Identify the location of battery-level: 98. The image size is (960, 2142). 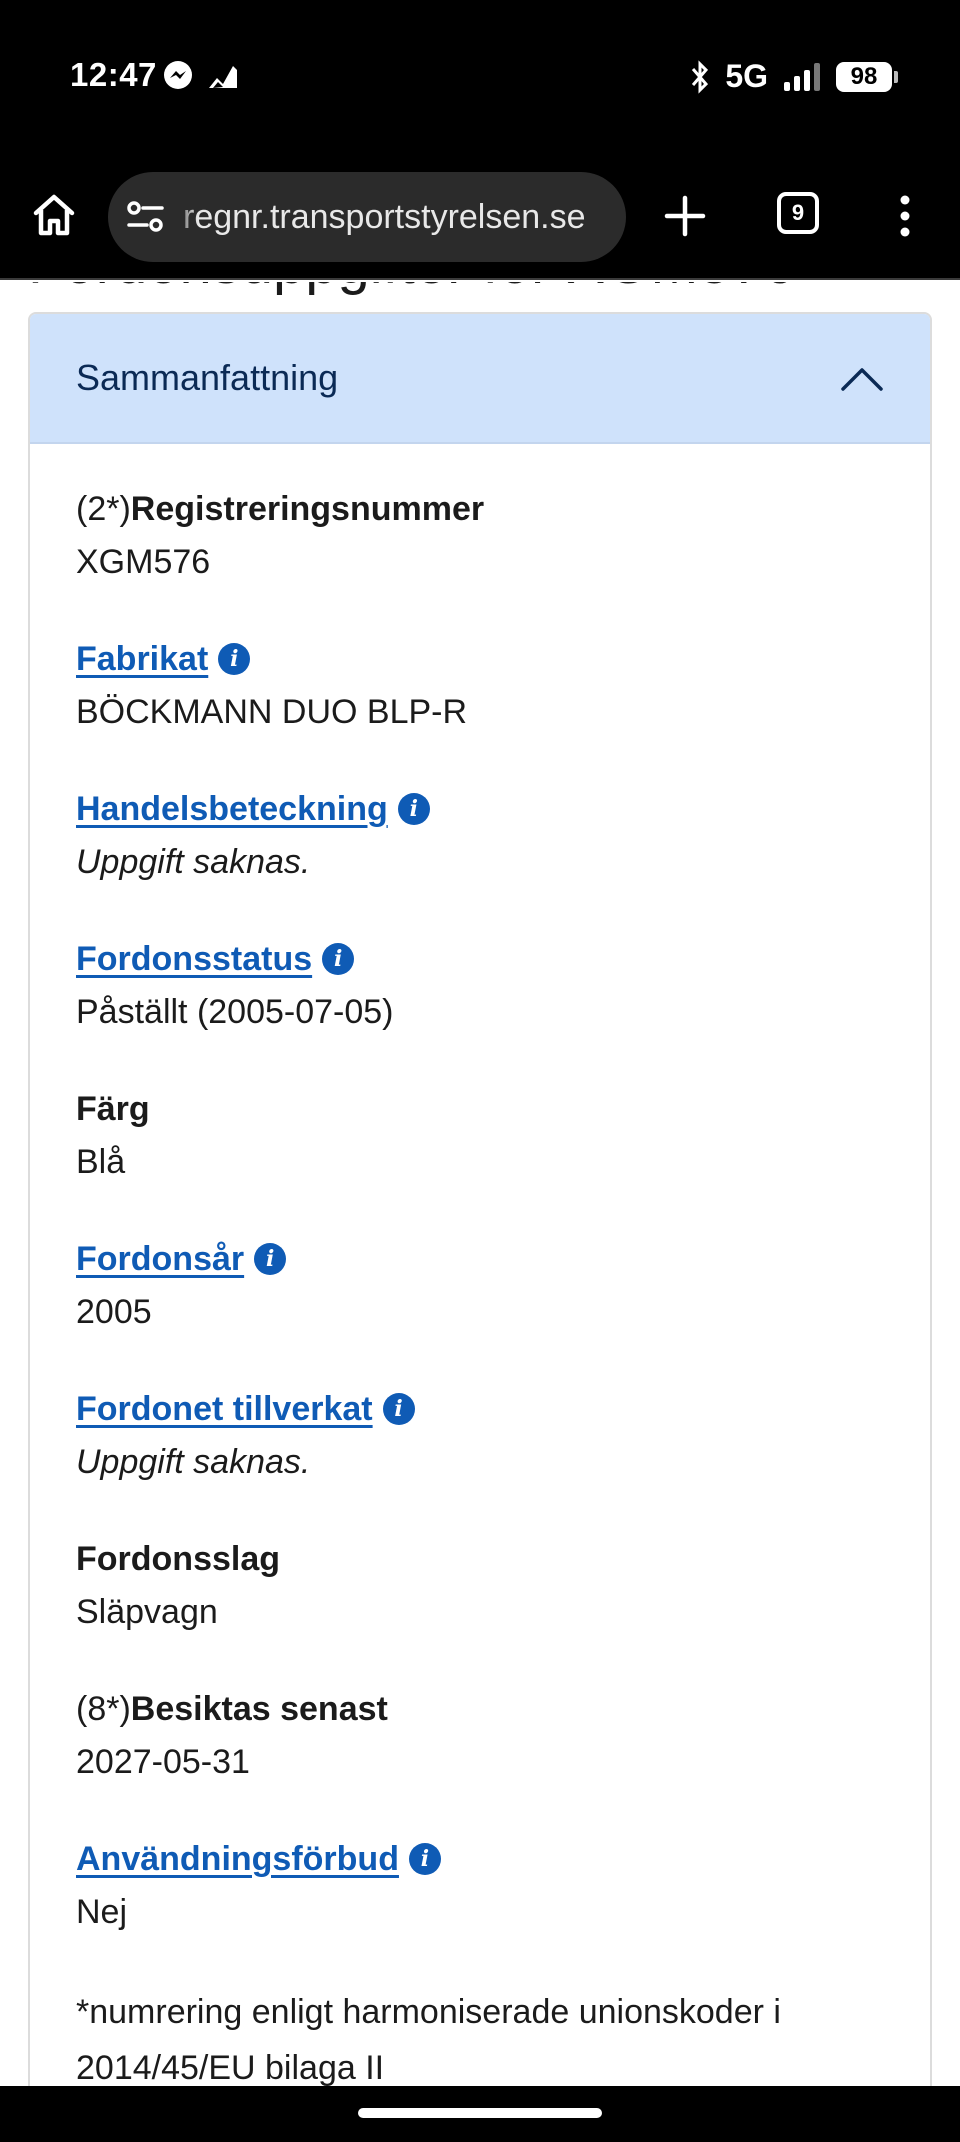
(864, 76).